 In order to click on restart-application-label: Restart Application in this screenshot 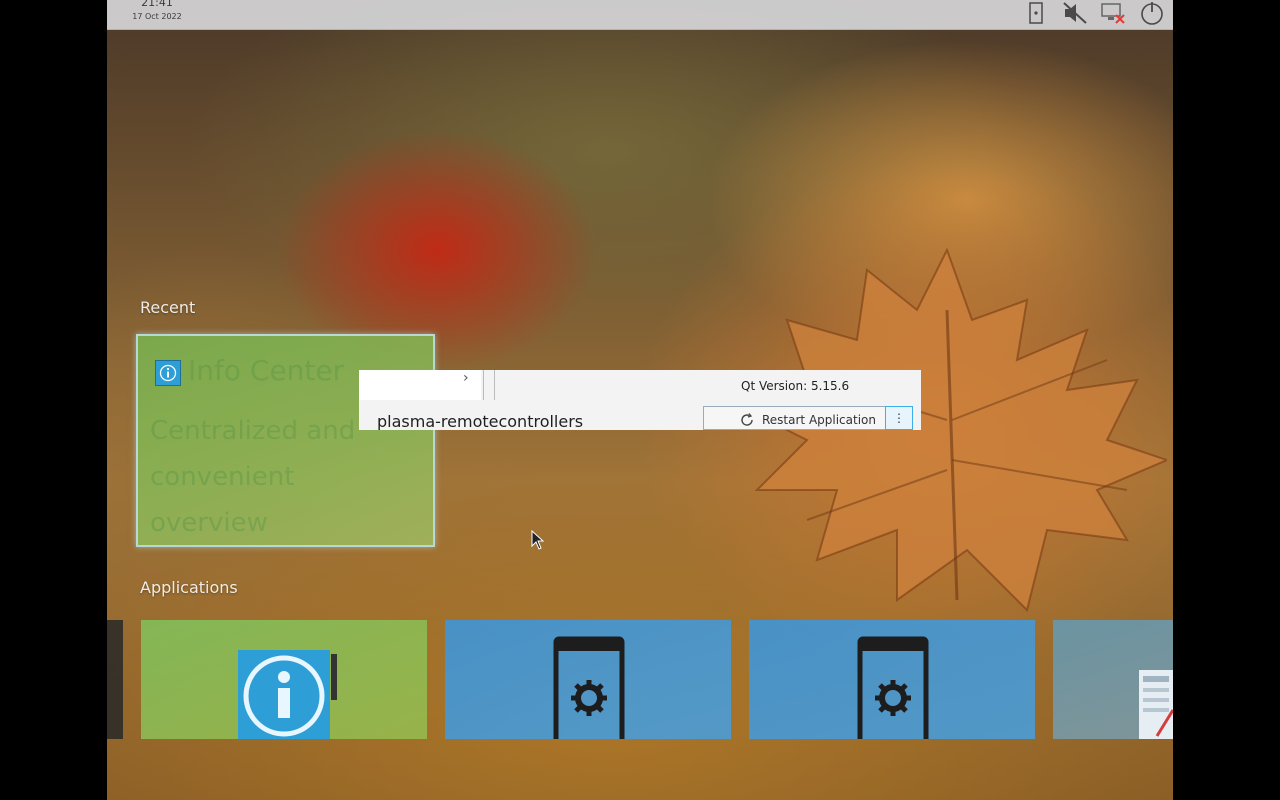, I will do `click(819, 420)`.